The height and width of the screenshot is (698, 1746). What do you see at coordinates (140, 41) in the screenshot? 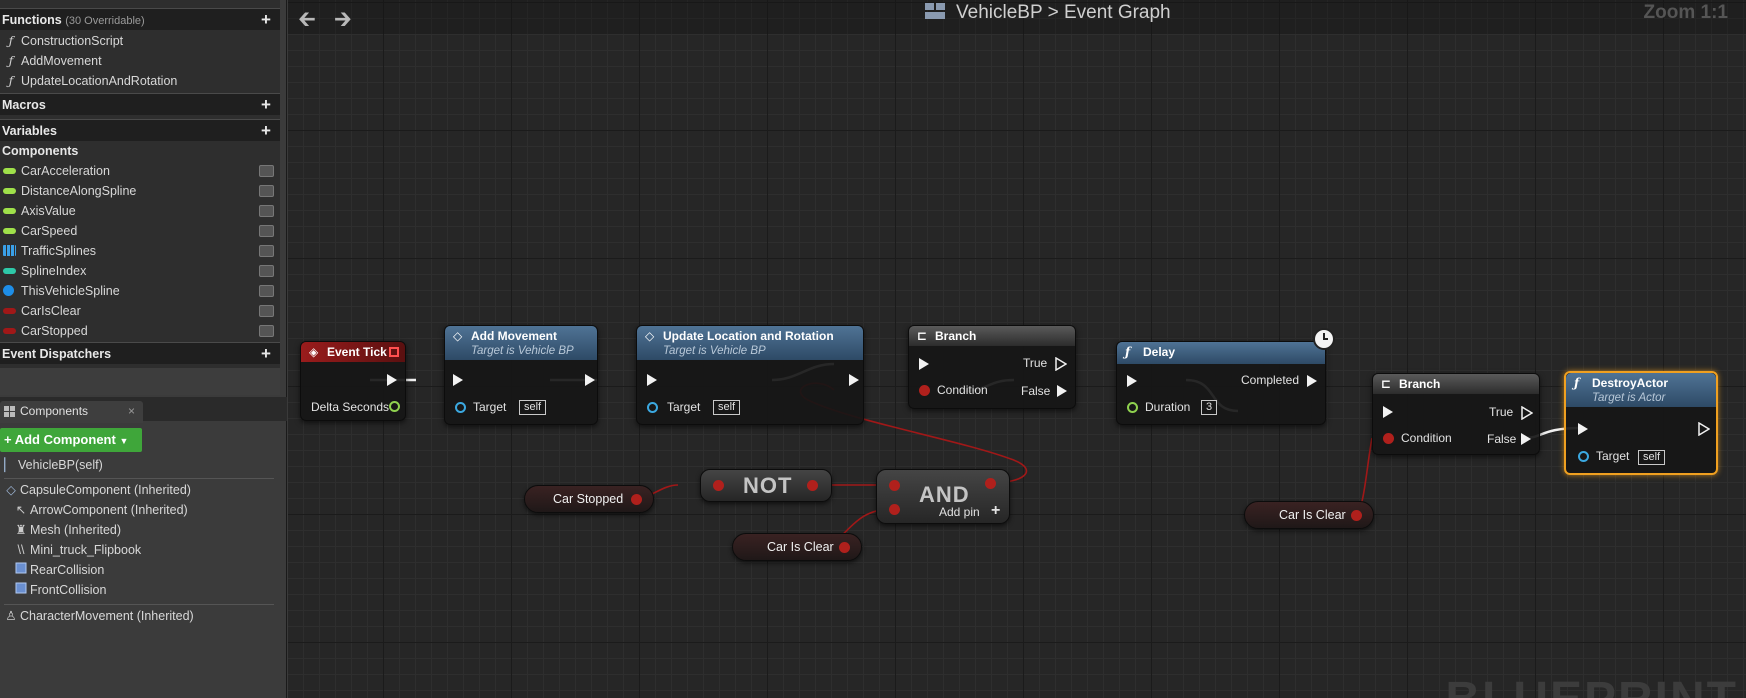
I see `function-item-constructionscript: ƒ ConstructionScript` at bounding box center [140, 41].